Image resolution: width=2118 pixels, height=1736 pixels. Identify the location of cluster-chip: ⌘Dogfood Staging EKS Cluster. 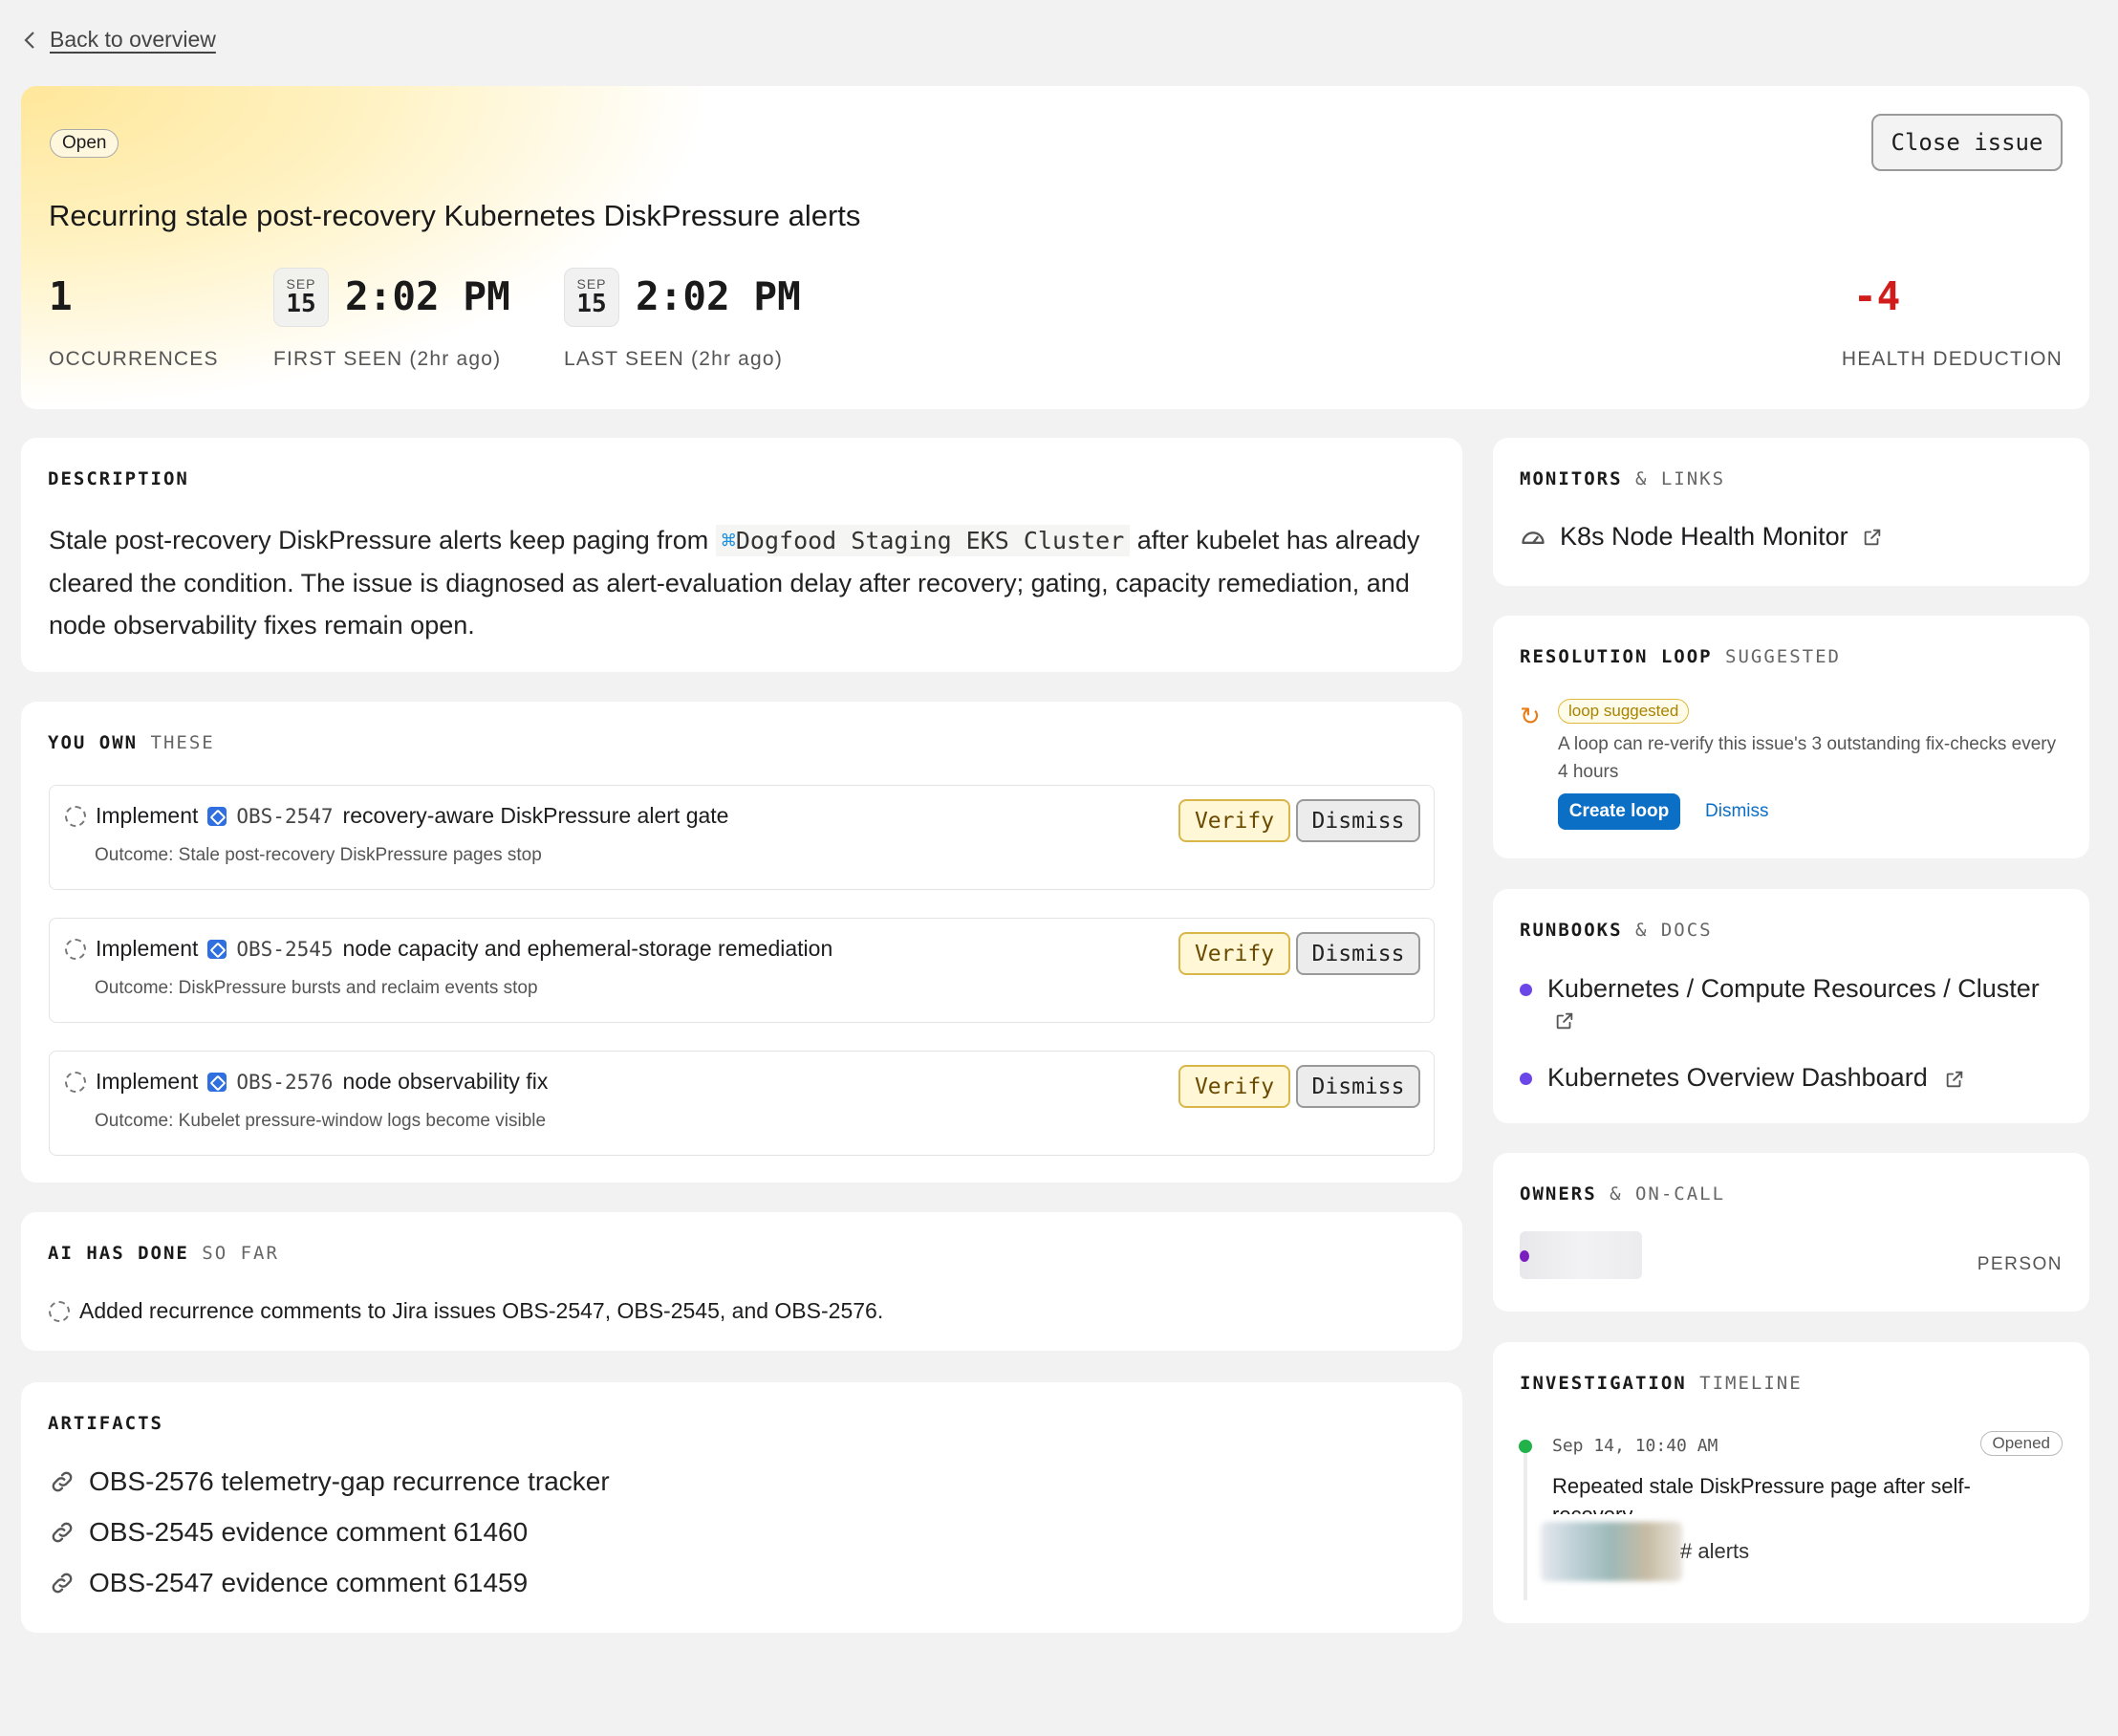
(923, 540).